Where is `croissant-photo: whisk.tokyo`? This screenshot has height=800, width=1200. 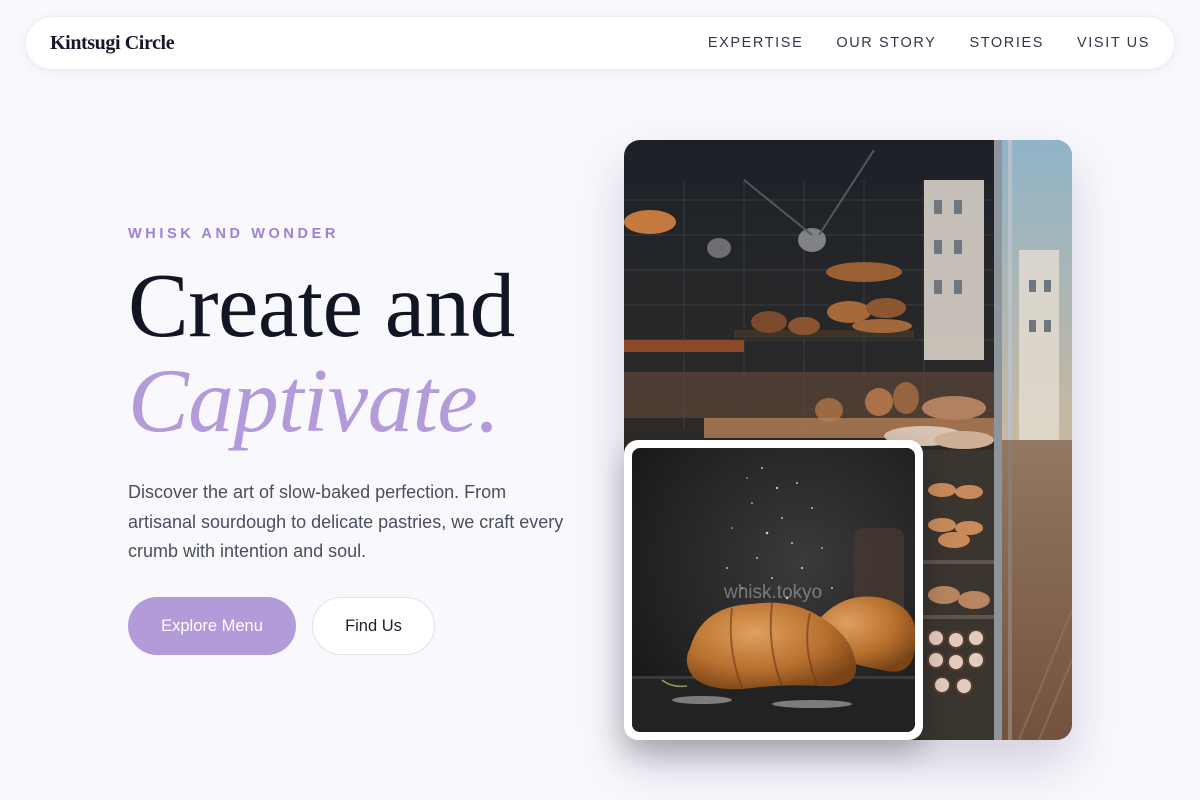
croissant-photo: whisk.tokyo is located at coordinates (773, 590).